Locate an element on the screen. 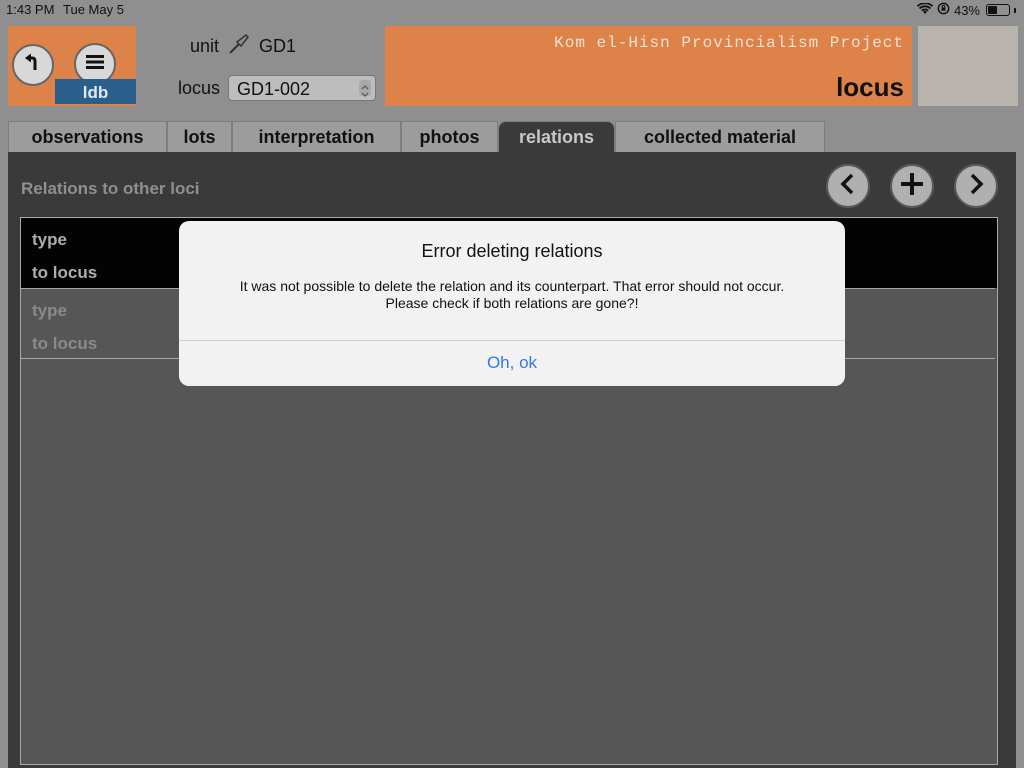 This screenshot has height=768, width=1024. unit-row: unit GD1 is located at coordinates (243, 46).